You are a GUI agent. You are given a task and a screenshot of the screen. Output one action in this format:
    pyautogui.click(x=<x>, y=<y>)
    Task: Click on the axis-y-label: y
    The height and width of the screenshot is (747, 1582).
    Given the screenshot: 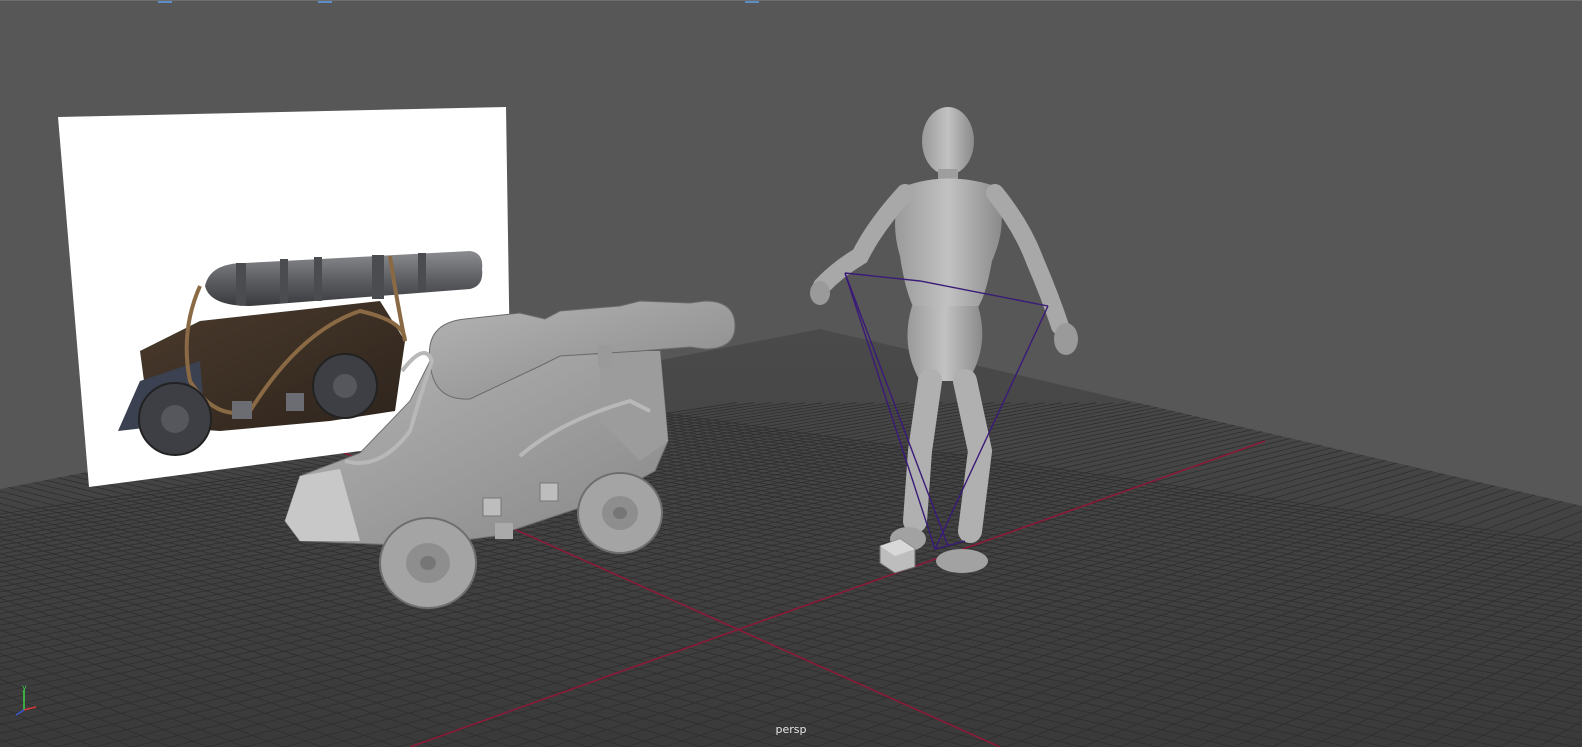 What is the action you would take?
    pyautogui.click(x=24, y=687)
    